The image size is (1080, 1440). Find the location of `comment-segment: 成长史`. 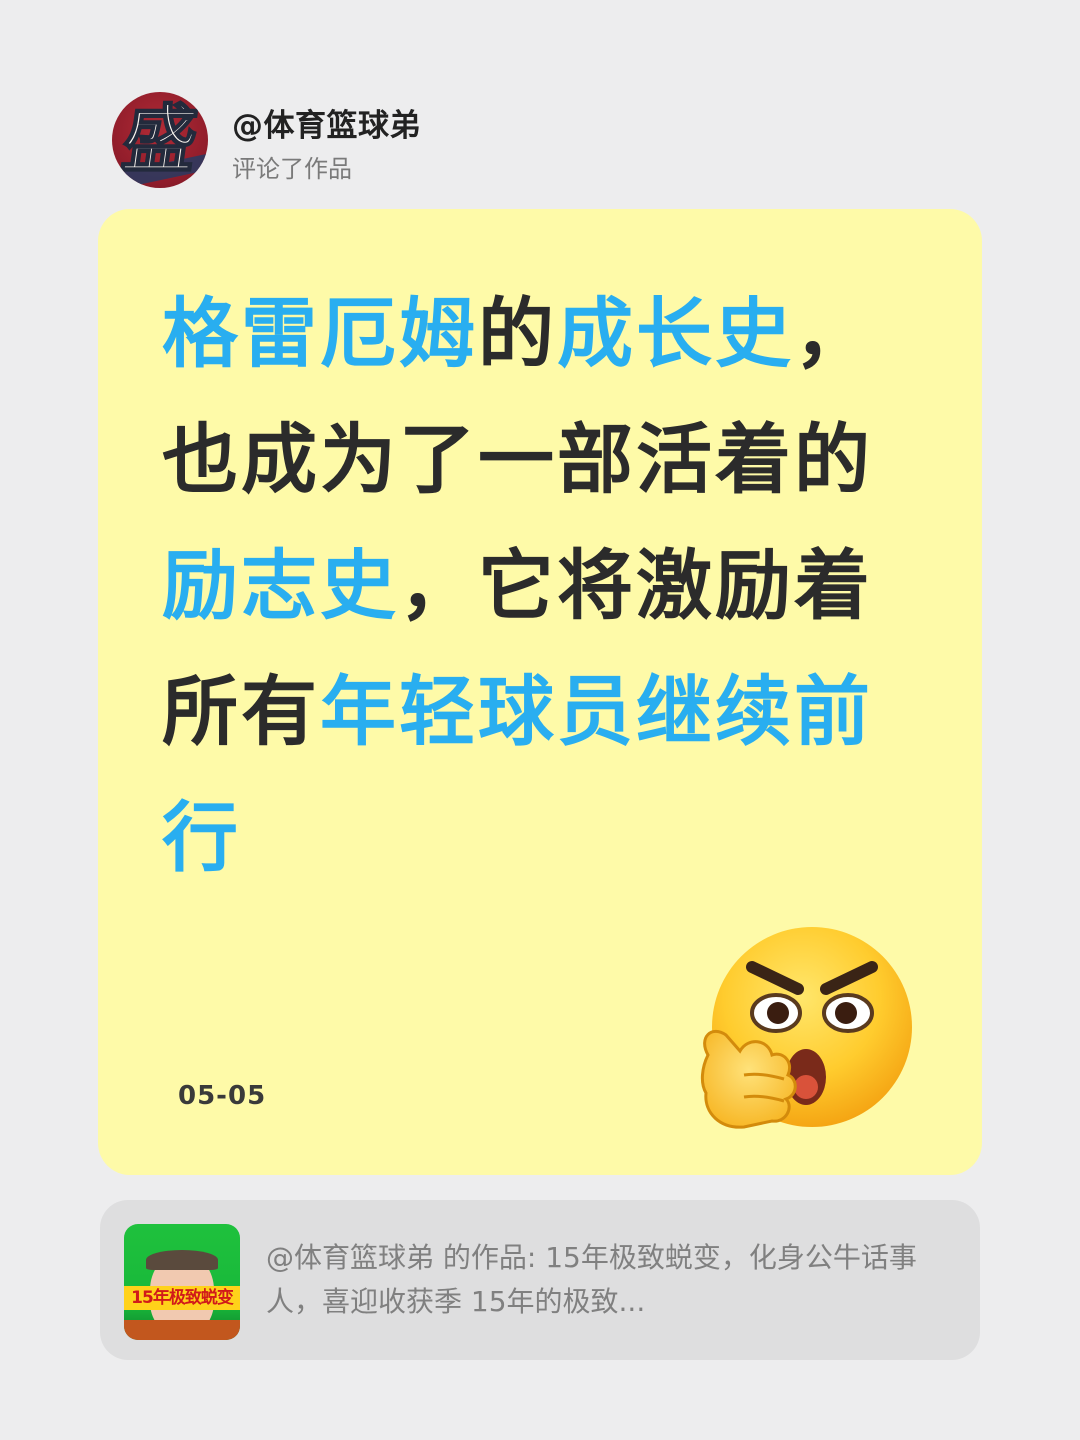

comment-segment: 成长史 is located at coordinates (675, 333).